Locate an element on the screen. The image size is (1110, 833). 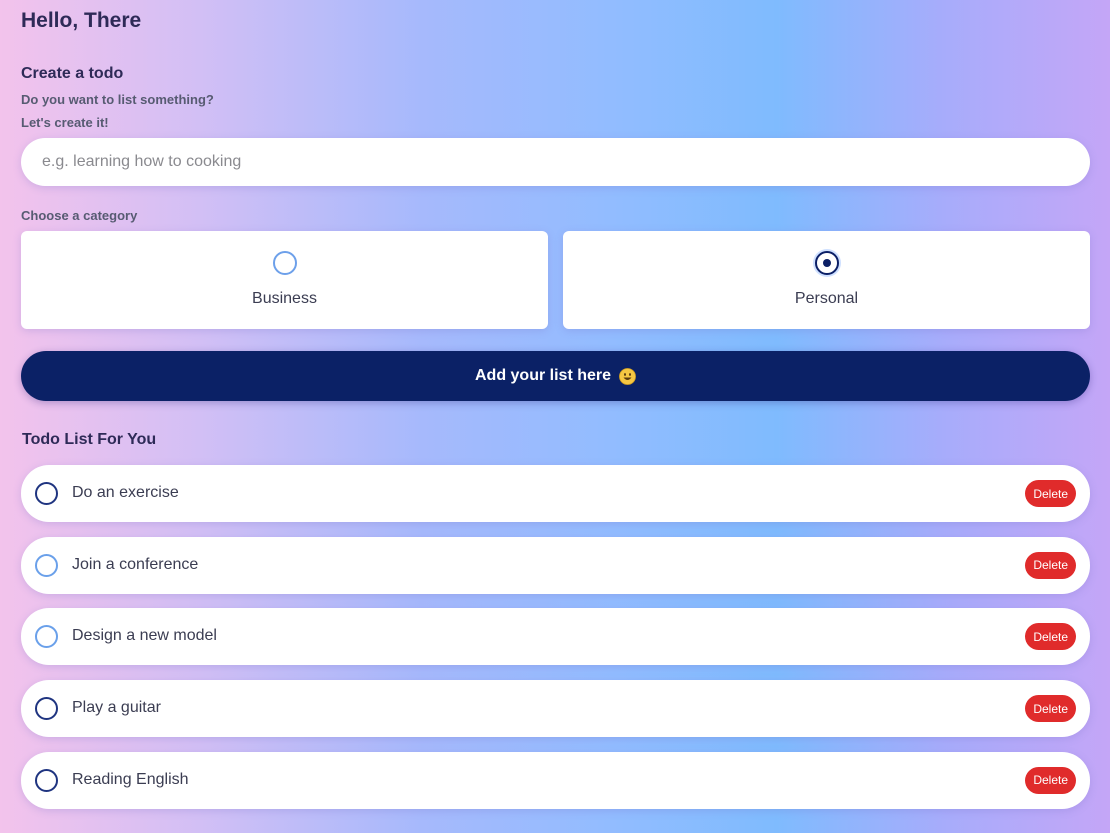
business-radio is located at coordinates (284, 263).